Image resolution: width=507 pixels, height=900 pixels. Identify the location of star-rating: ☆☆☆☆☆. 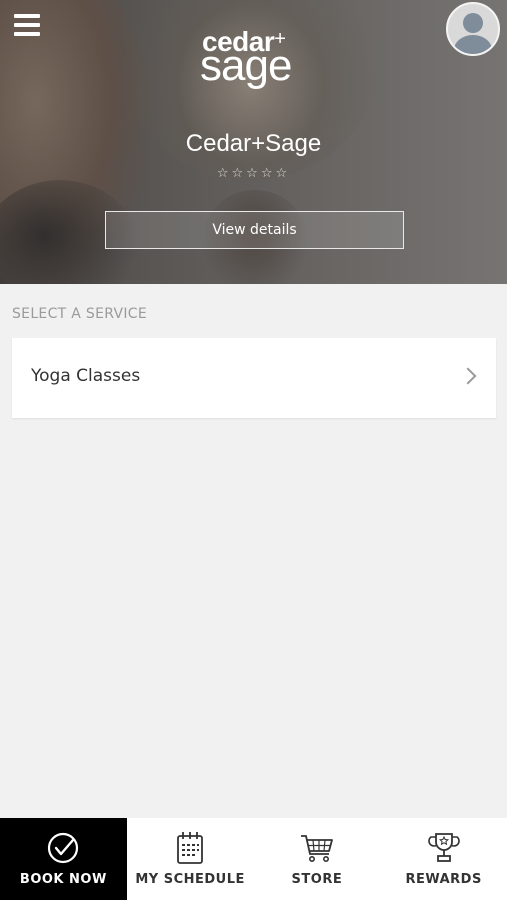
(253, 173).